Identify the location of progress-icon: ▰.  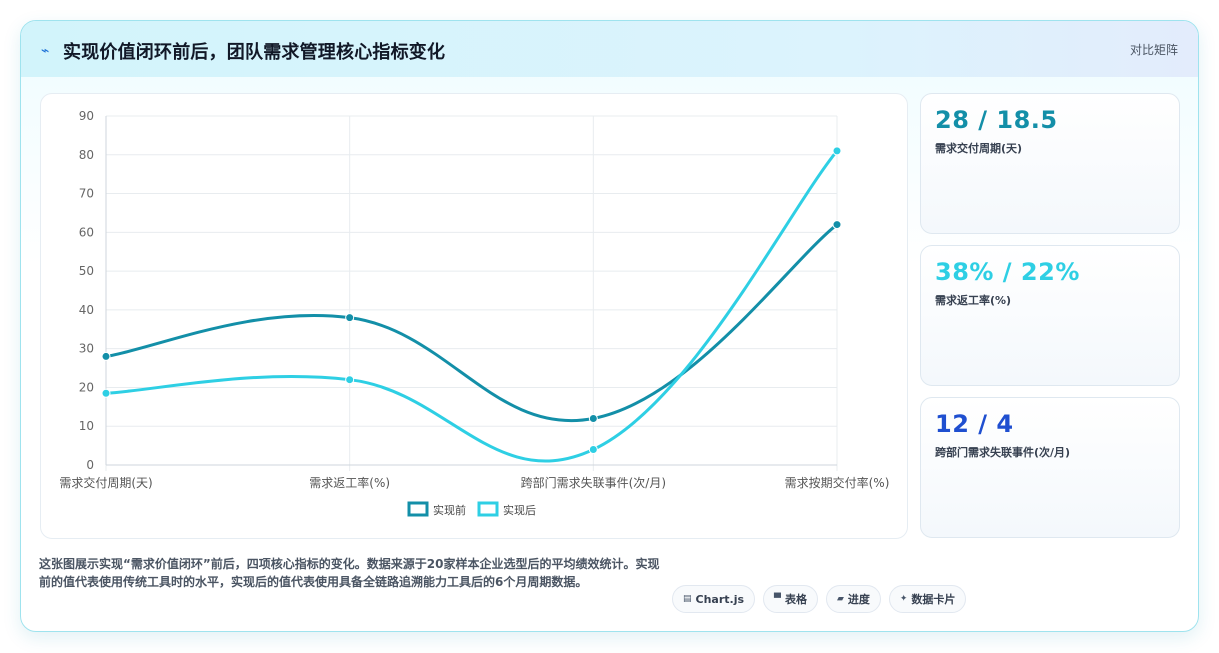
(840, 599).